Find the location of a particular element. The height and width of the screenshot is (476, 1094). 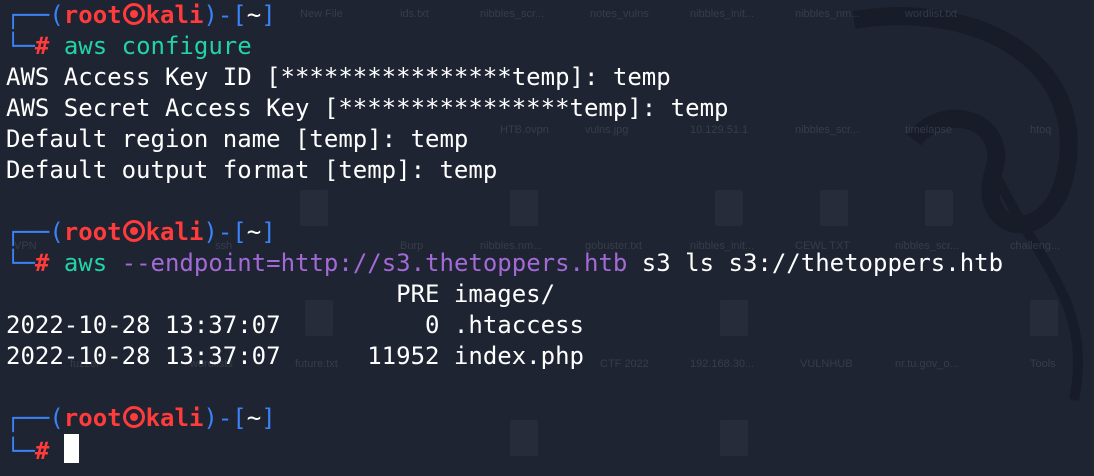

output-line: Default region name [temp]: temp is located at coordinates (237, 139).